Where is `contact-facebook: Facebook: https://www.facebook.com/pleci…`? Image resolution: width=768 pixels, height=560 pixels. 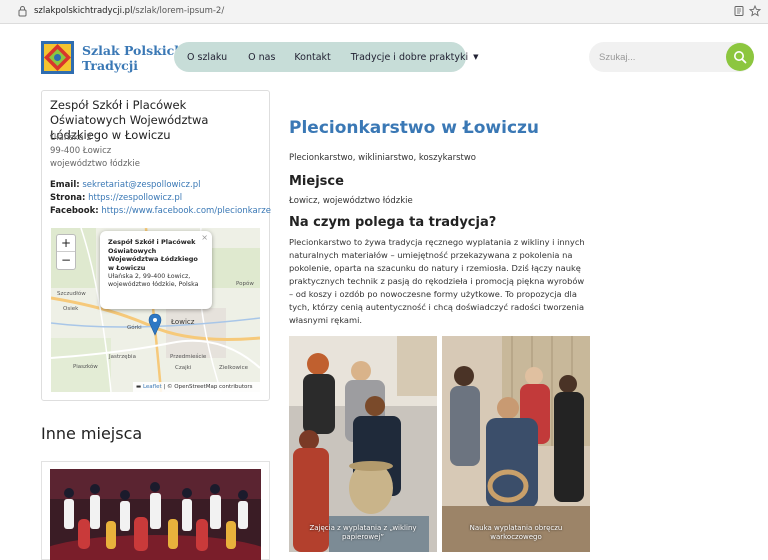 contact-facebook: Facebook: https://www.facebook.com/pleci… is located at coordinates (160, 211).